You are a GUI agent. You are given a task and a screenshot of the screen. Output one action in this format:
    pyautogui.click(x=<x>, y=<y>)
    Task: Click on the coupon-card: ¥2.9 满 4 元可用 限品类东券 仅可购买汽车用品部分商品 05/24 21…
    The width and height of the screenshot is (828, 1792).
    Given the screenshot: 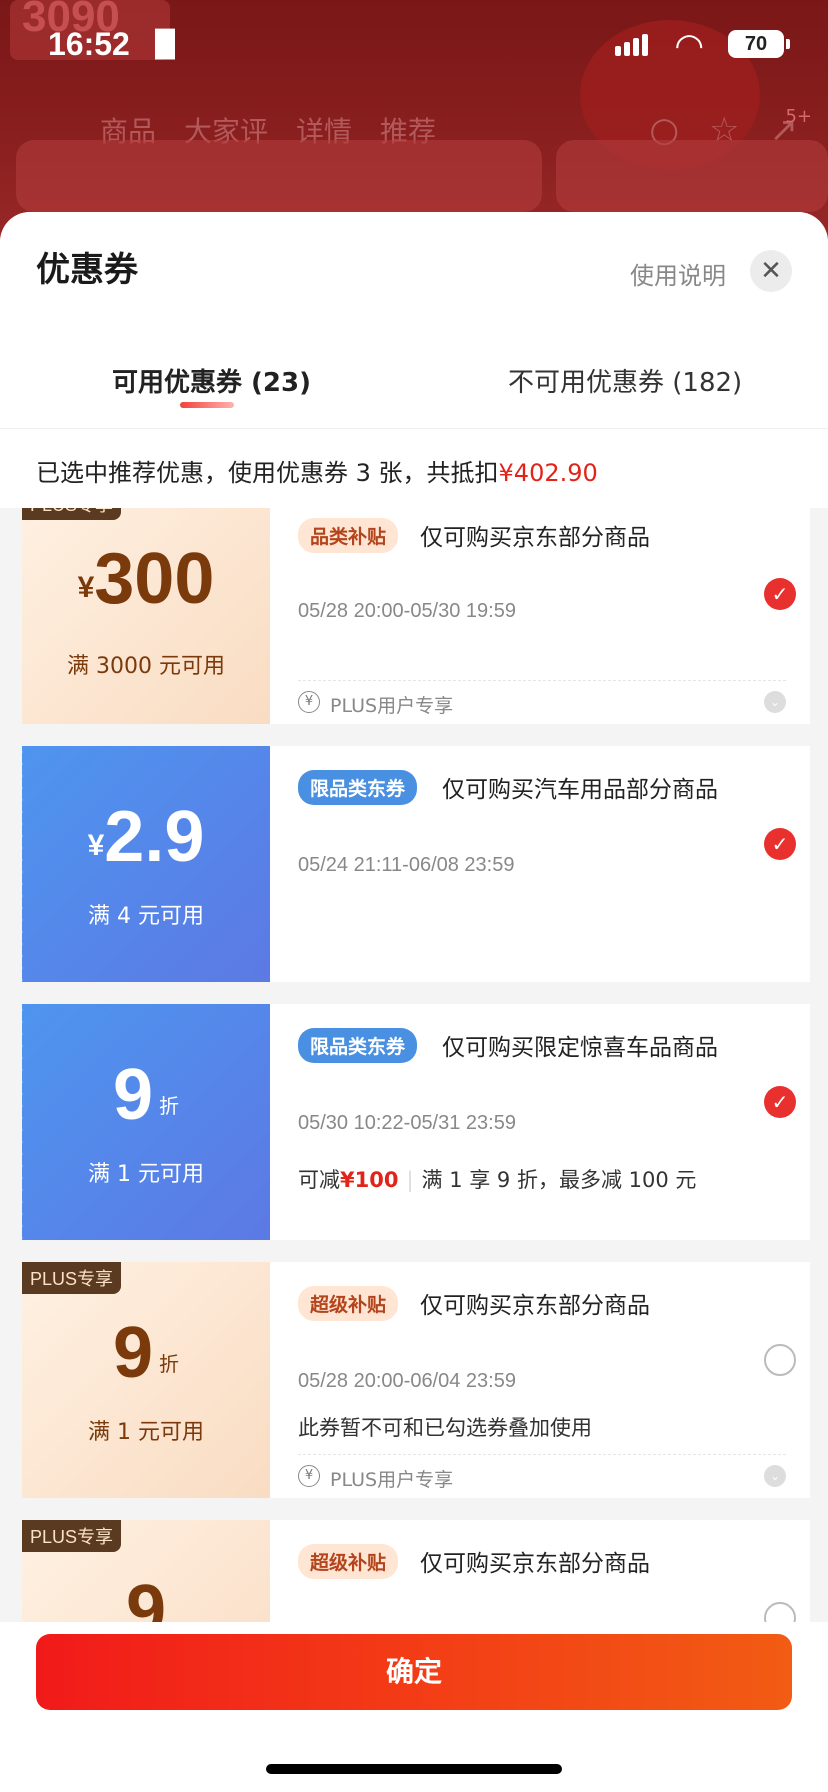 What is the action you would take?
    pyautogui.click(x=416, y=864)
    